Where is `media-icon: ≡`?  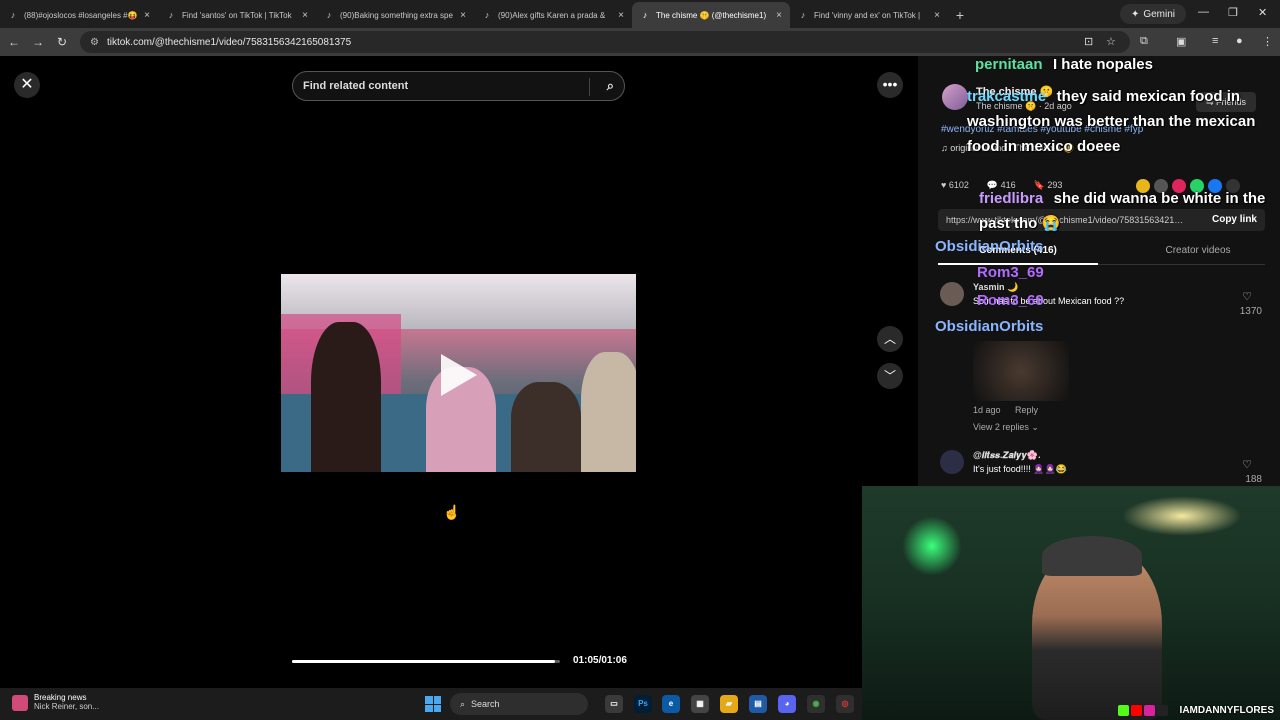 media-icon: ≡ is located at coordinates (1215, 41).